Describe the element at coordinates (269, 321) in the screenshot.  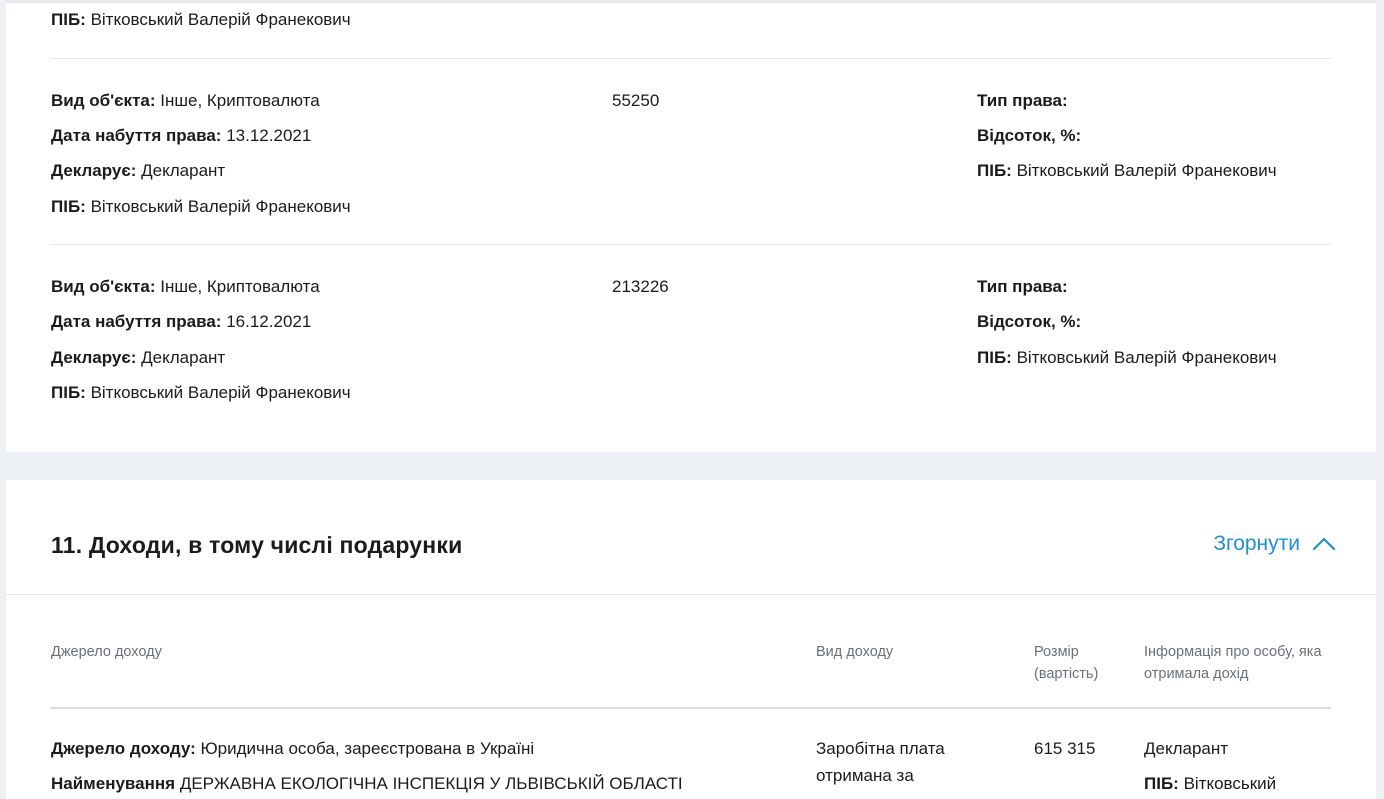
I see `acquired-date-value: 16.12.2021` at that location.